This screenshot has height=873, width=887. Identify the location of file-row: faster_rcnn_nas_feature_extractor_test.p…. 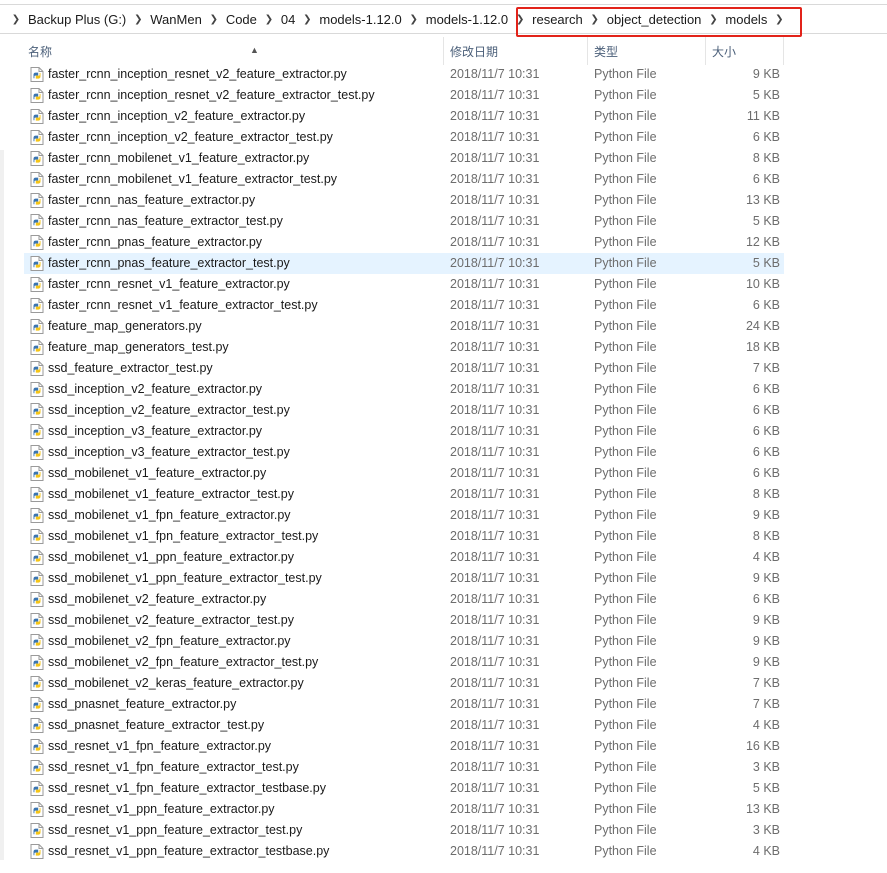
(443, 221).